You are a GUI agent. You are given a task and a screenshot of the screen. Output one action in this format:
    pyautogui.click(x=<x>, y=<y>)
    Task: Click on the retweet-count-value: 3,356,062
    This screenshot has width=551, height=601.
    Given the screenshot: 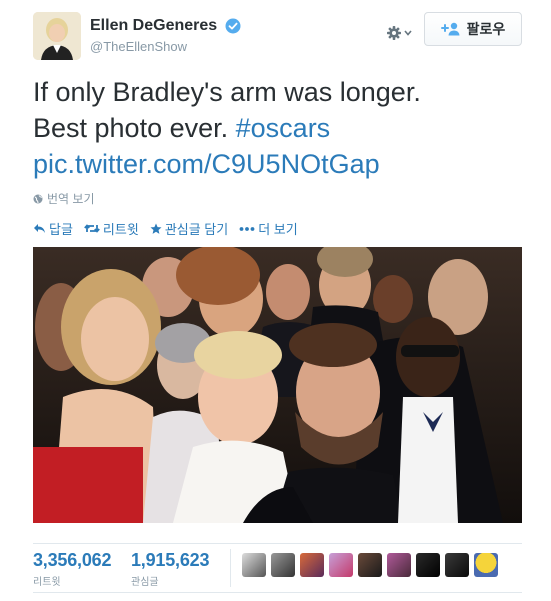 What is the action you would take?
    pyautogui.click(x=72, y=560)
    